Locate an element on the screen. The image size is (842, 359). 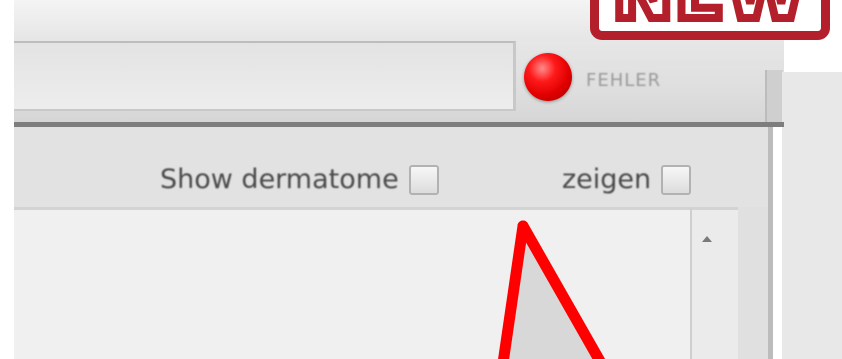
error-indicator: FEHLER is located at coordinates (641, 77).